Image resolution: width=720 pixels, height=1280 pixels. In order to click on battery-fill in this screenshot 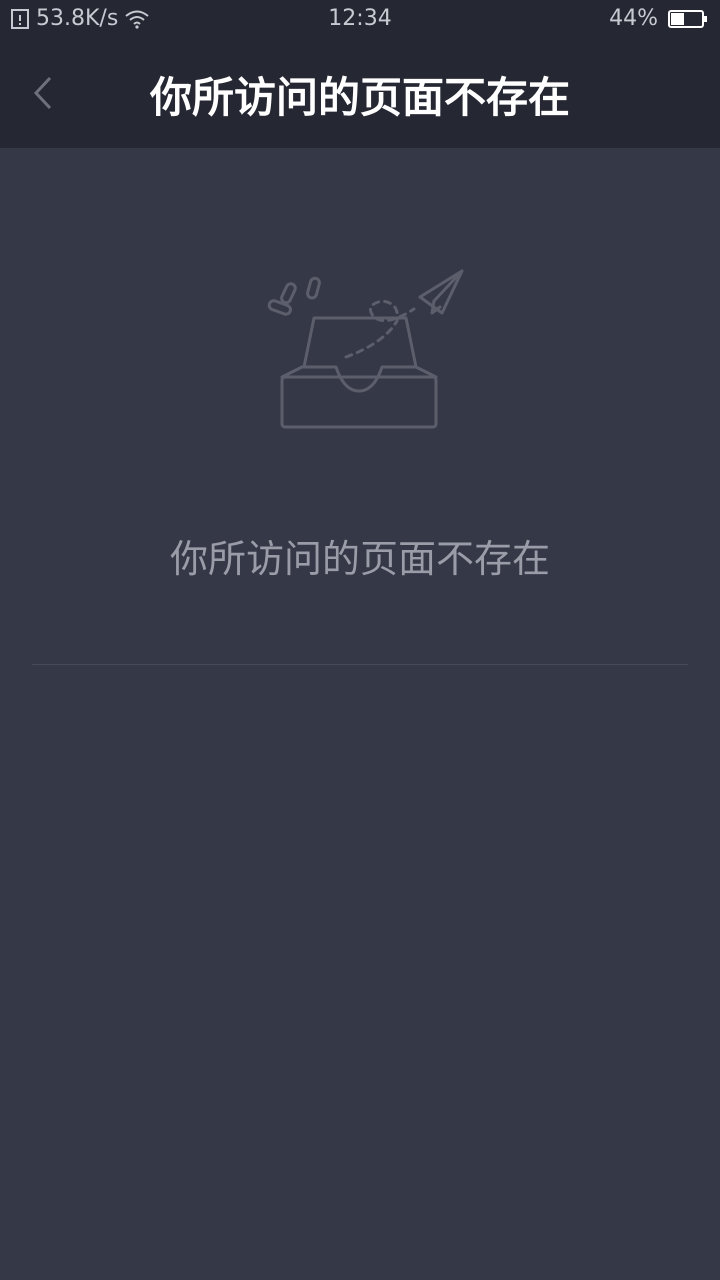, I will do `click(677, 18)`.